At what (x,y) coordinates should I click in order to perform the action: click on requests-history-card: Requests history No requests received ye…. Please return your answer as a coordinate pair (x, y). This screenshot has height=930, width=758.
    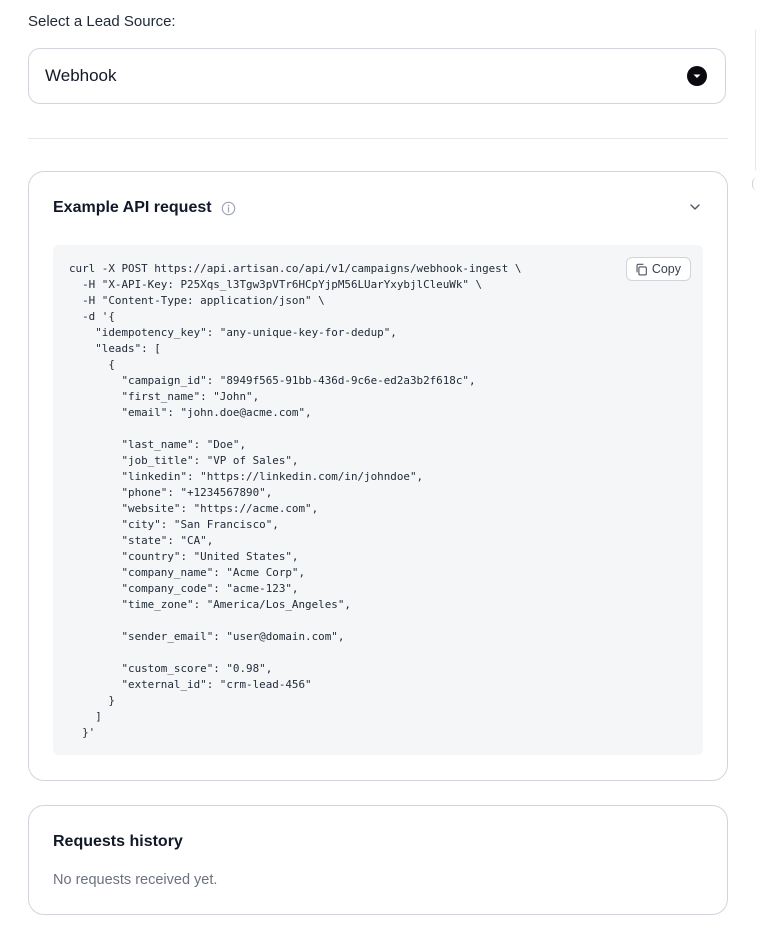
    Looking at the image, I should click on (378, 860).